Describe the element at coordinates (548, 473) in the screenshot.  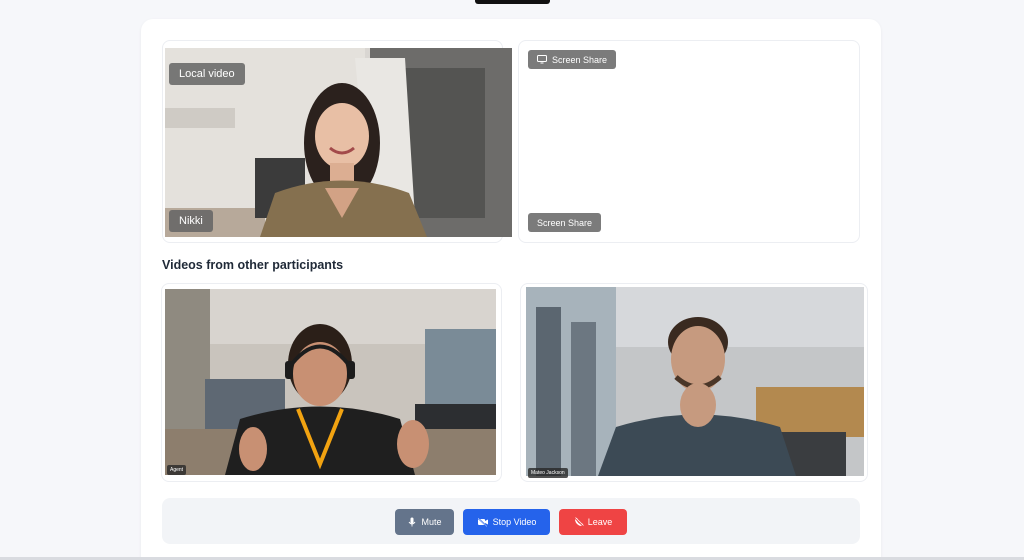
I see `participant-name: Mateo Jackson` at that location.